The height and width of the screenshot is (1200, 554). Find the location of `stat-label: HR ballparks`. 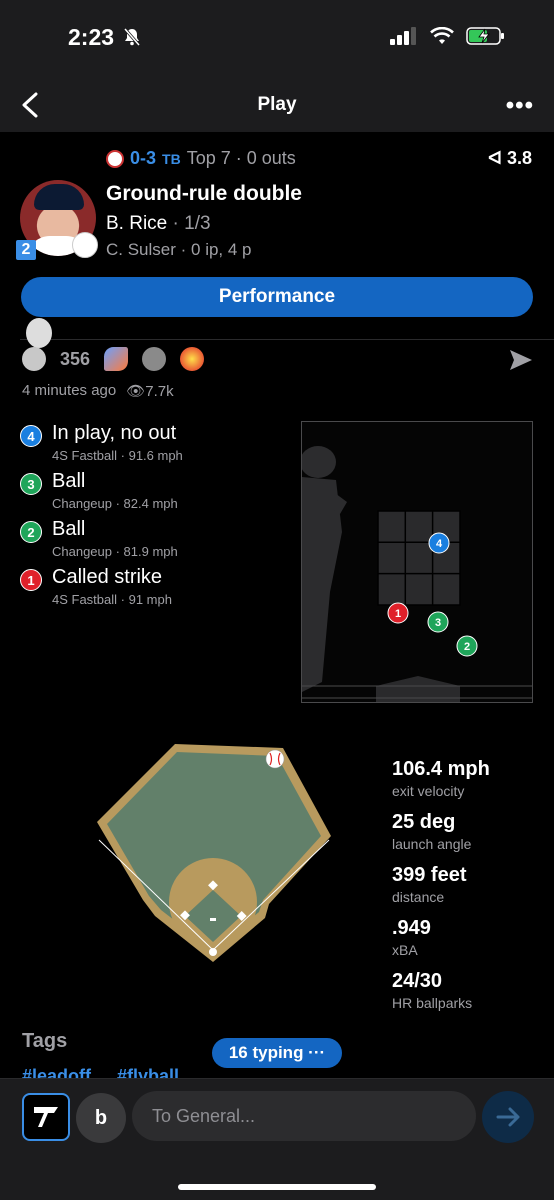

stat-label: HR ballparks is located at coordinates (432, 1003).